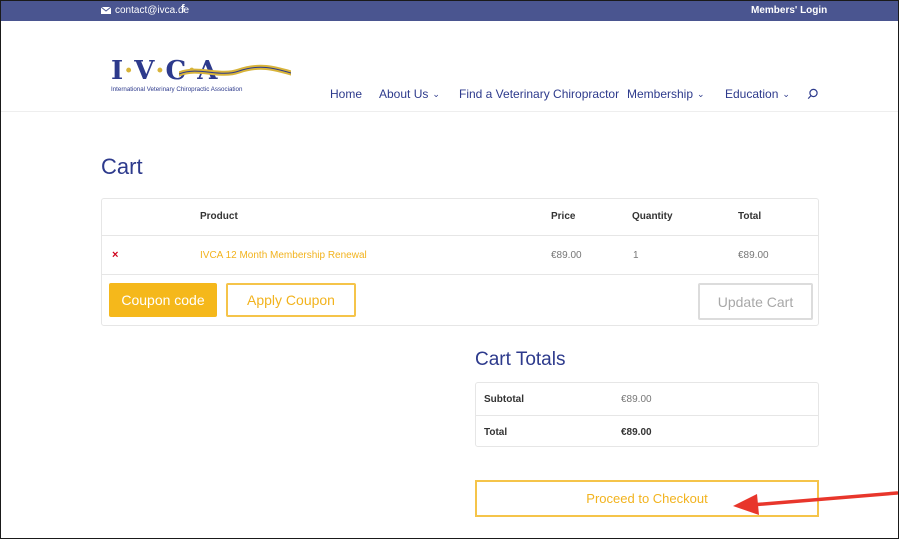 The width and height of the screenshot is (899, 539). I want to click on logo-spine-graphic, so click(235, 70).